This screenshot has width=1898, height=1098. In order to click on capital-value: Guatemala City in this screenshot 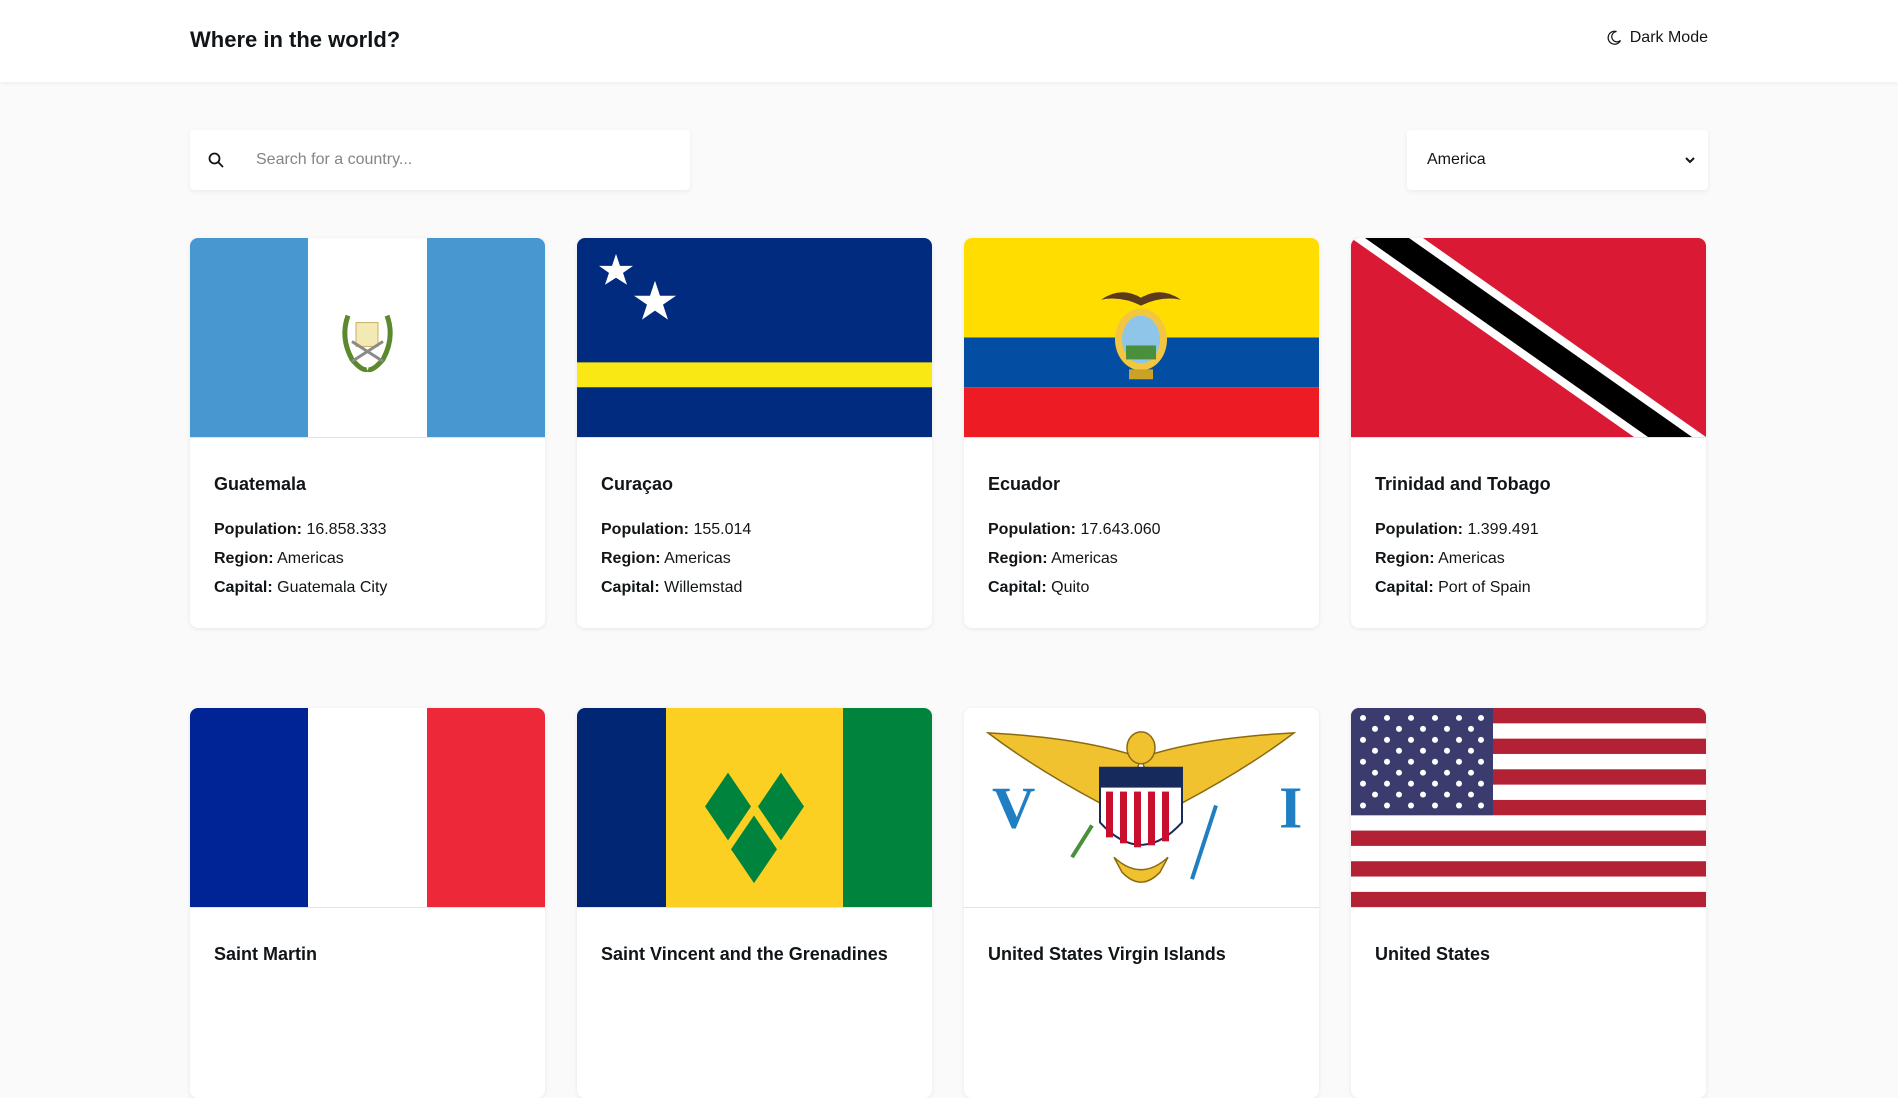, I will do `click(332, 587)`.